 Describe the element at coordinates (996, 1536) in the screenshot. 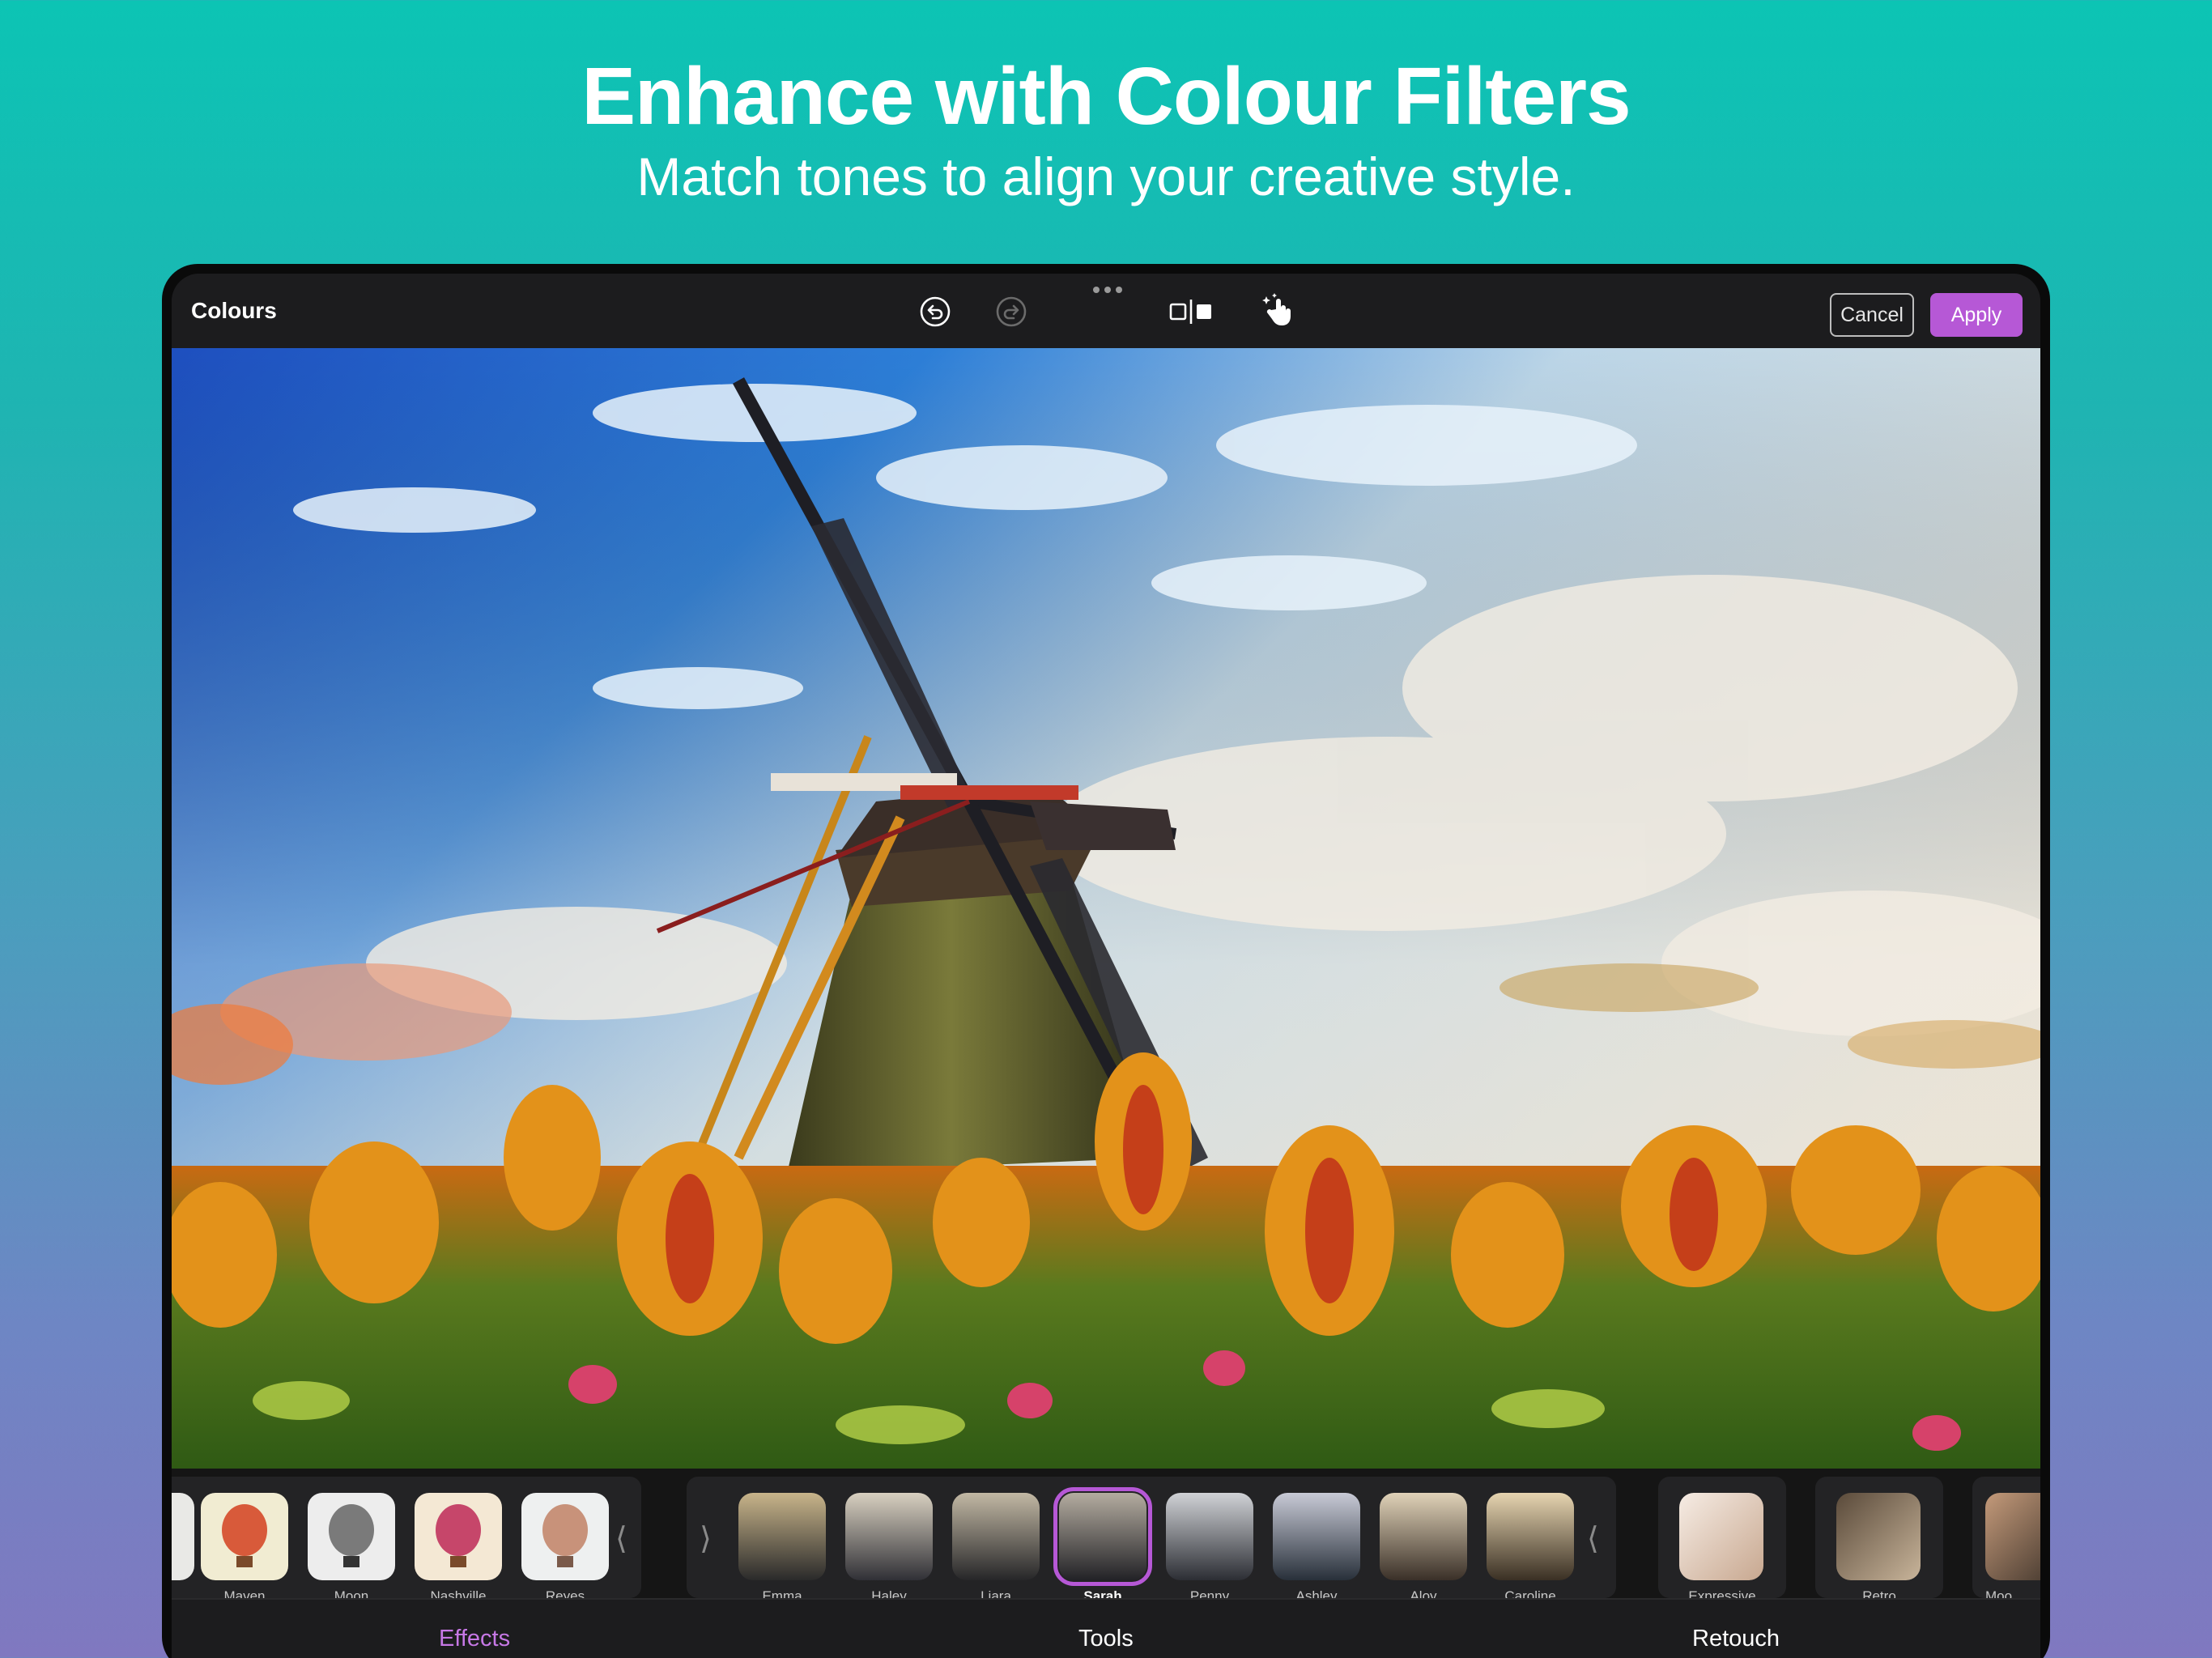

I see `filter-thumb-liara` at that location.